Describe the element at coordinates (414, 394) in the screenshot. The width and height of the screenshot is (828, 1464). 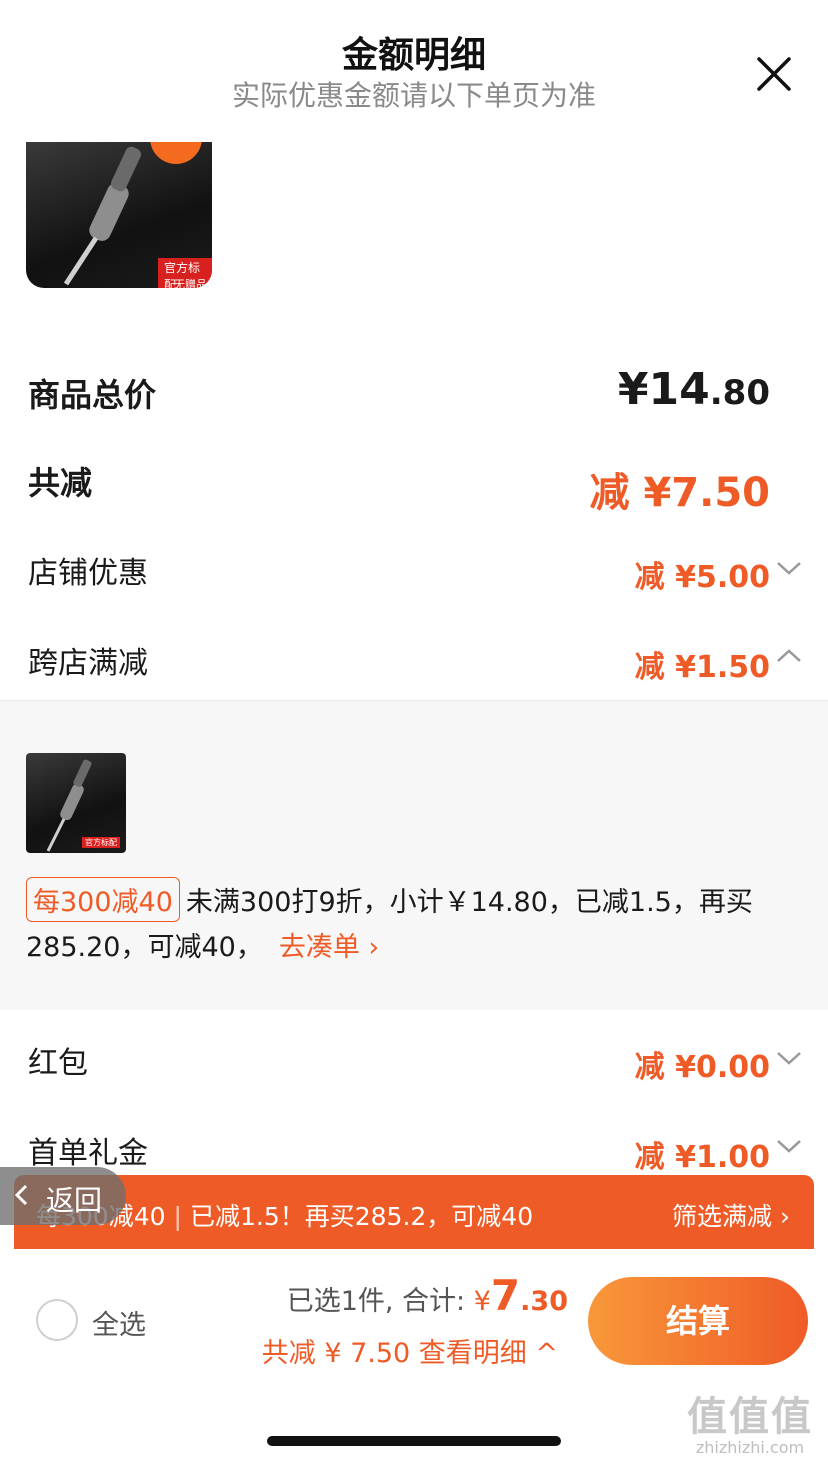
I see `total-price-row: 商品总价 ¥14.80` at that location.